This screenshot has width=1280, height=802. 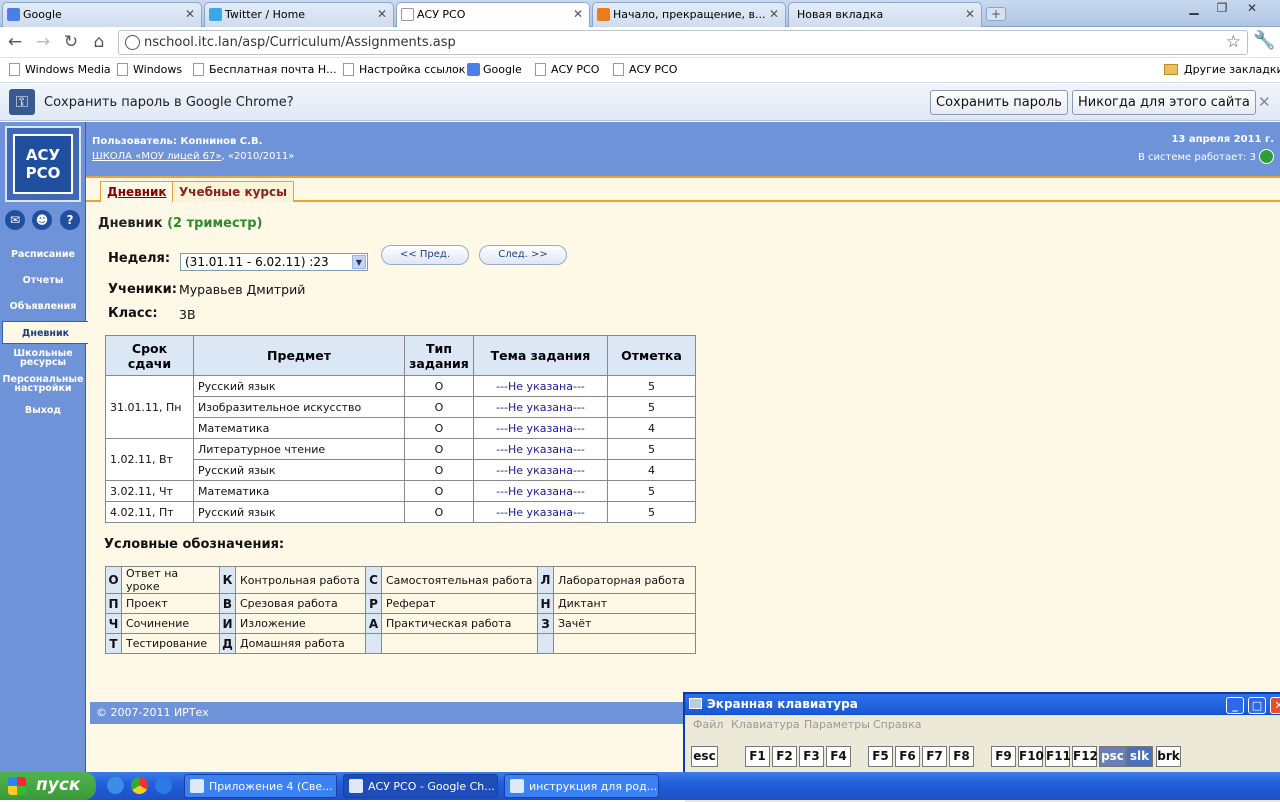 I want to click on users-icon: ☻, so click(x=42, y=220).